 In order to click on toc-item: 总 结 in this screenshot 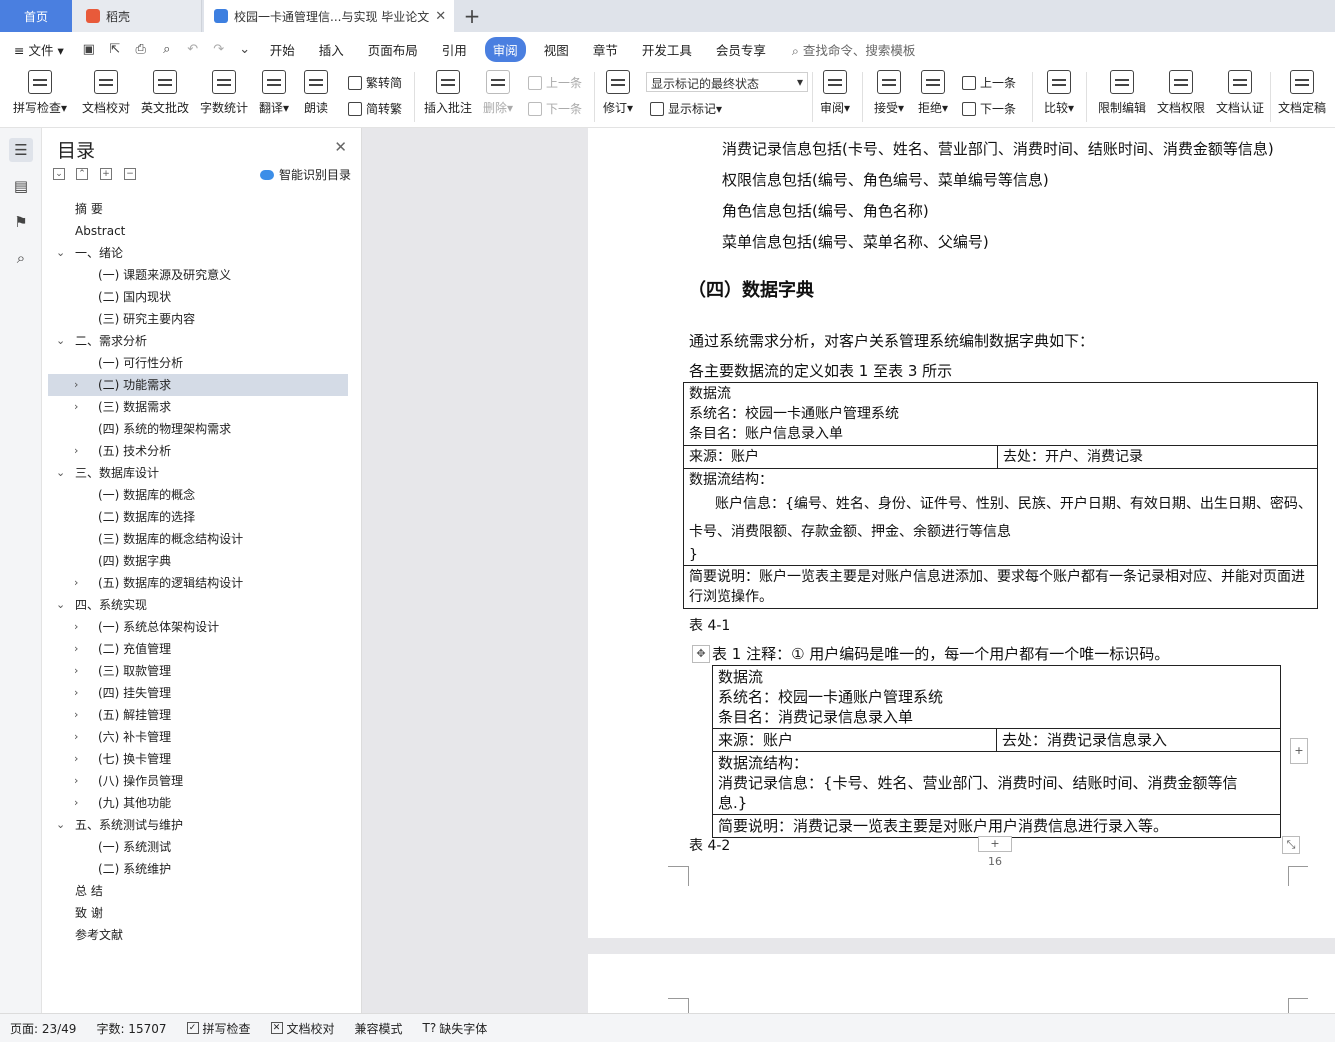, I will do `click(198, 891)`.